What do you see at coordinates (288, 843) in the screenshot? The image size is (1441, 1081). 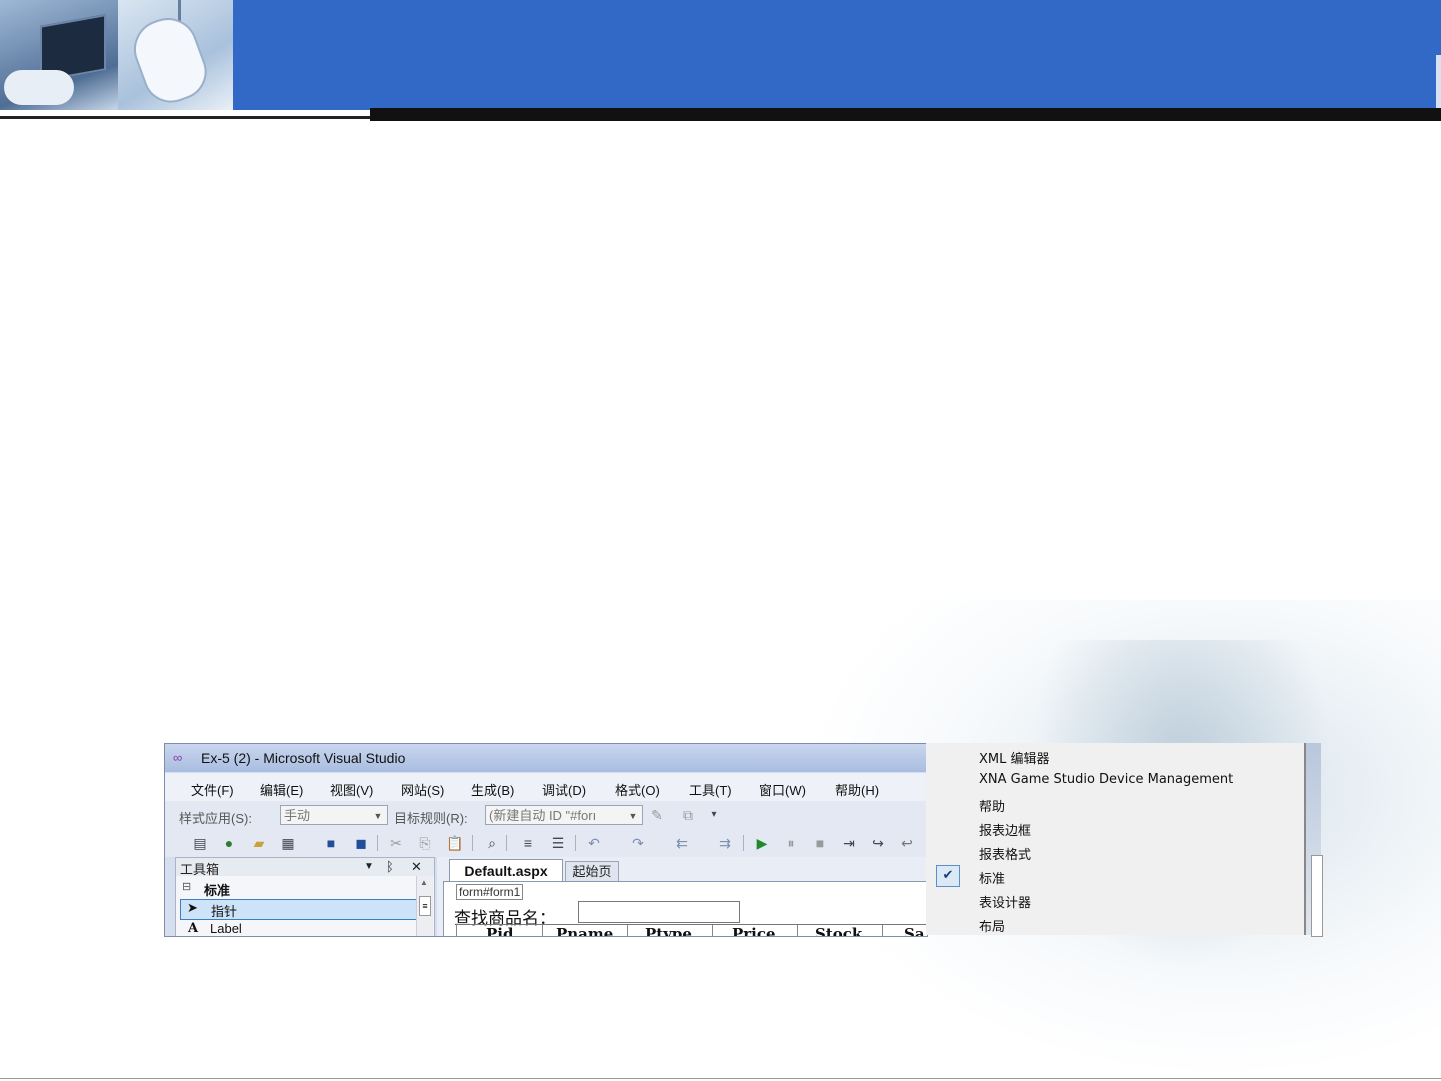 I see `add-item-icon: ▦` at bounding box center [288, 843].